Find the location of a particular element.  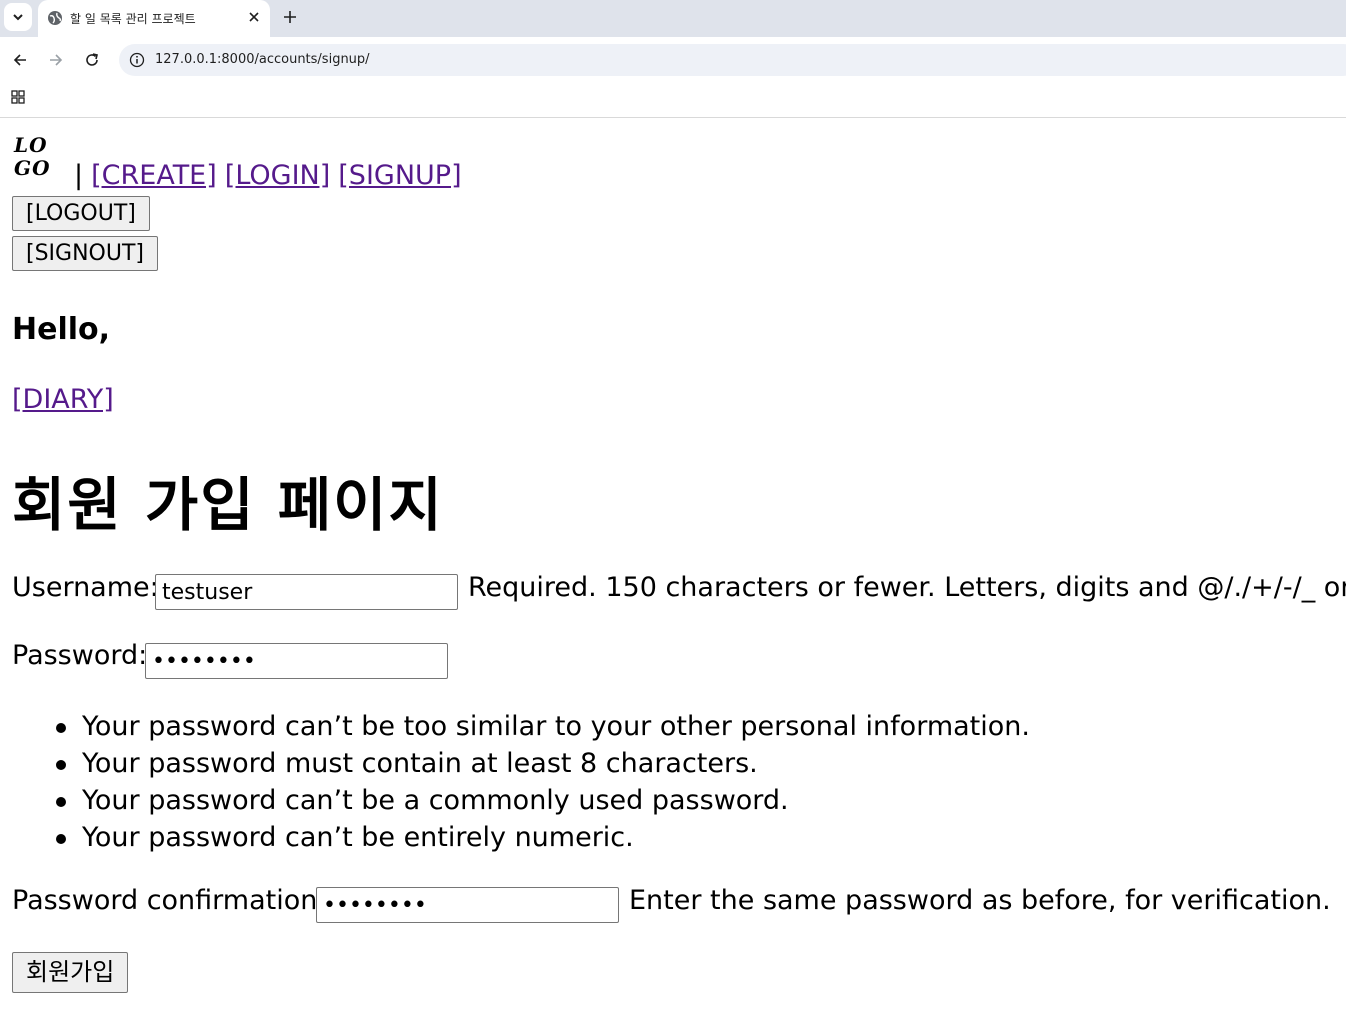

logo-line-1: LO is located at coordinates (31, 145).